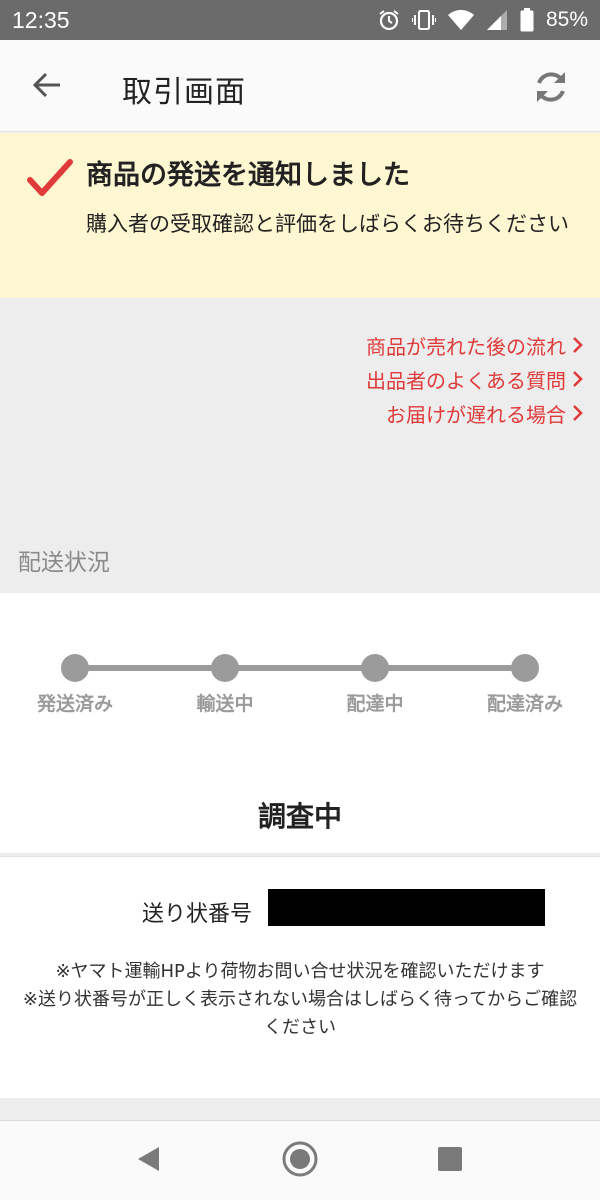 This screenshot has width=600, height=1200. I want to click on nav-back-button, so click(148, 1161).